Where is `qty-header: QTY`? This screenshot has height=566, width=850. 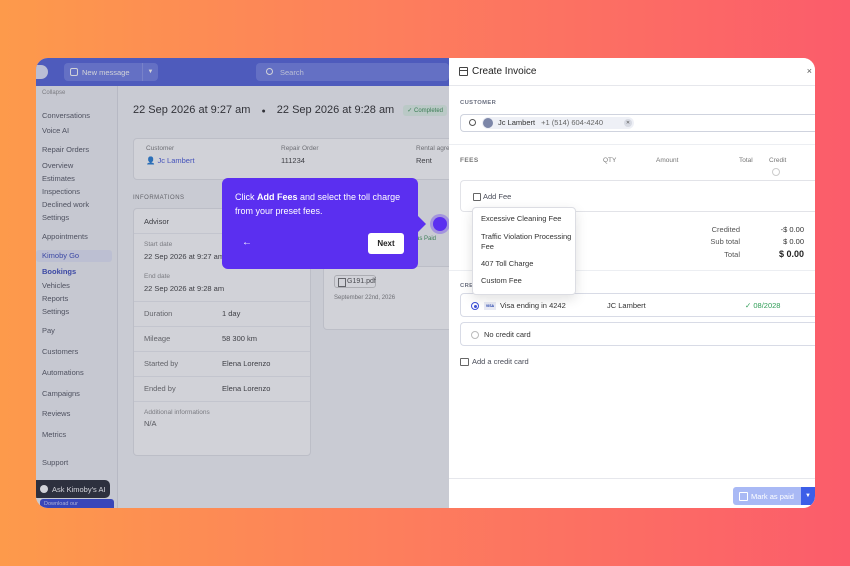 qty-header: QTY is located at coordinates (610, 160).